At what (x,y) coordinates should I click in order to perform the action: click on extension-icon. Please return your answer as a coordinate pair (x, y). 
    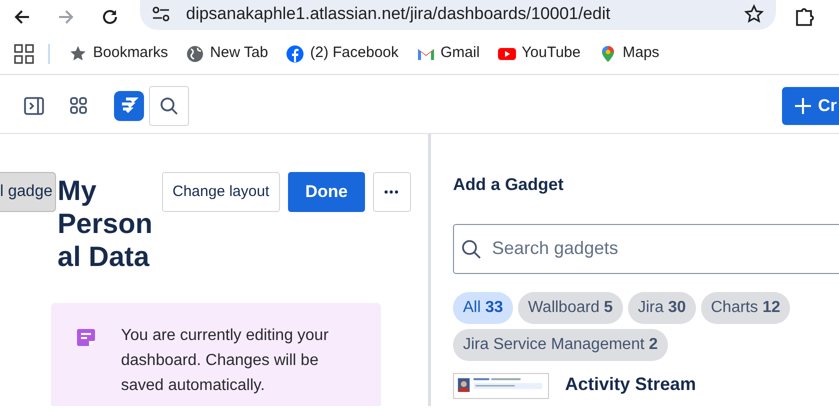
    Looking at the image, I should click on (805, 17).